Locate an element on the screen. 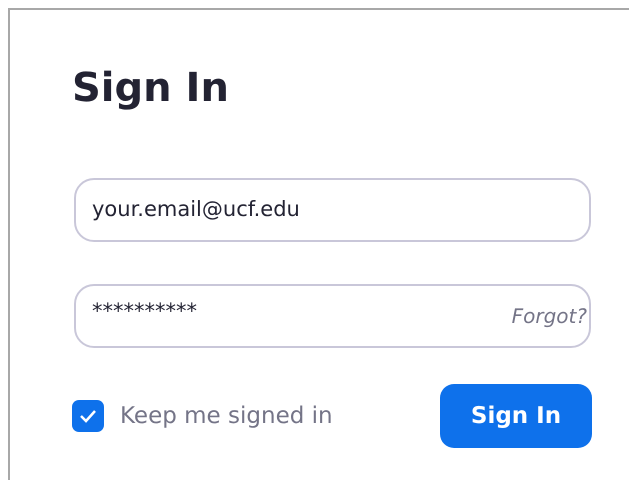  password-field: ********** Forgot? is located at coordinates (332, 316).